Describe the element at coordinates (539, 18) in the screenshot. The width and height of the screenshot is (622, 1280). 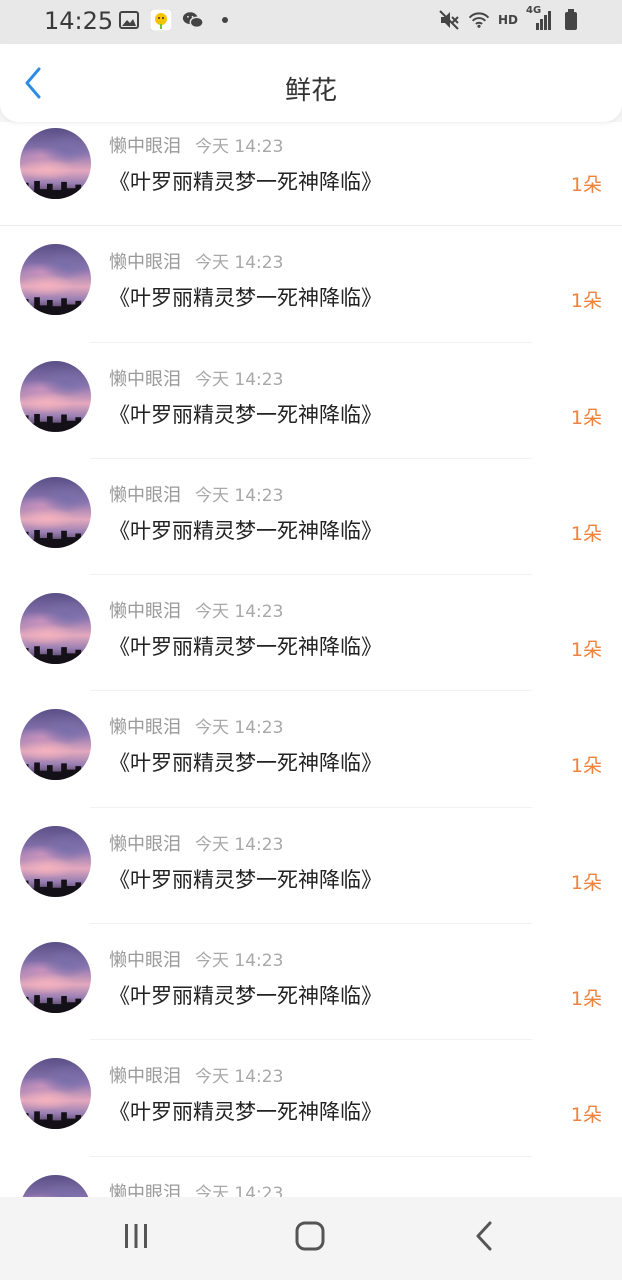
I see `signal-icon: 4G` at that location.